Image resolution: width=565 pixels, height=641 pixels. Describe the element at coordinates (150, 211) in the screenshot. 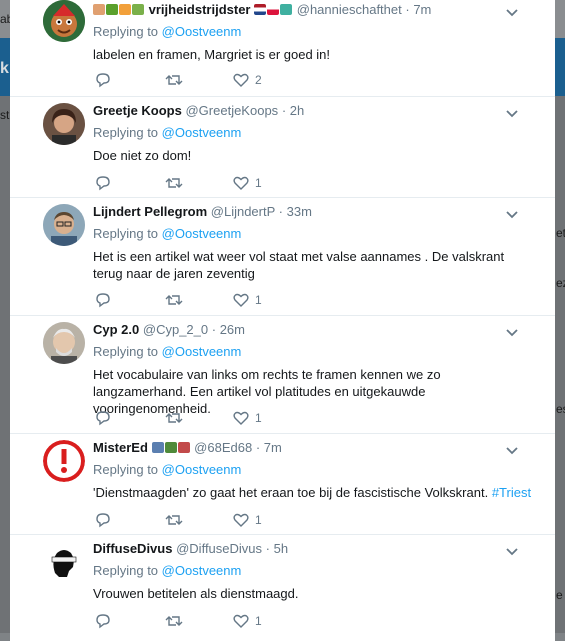

I see `display-name: Lijndert Pellegrom` at that location.